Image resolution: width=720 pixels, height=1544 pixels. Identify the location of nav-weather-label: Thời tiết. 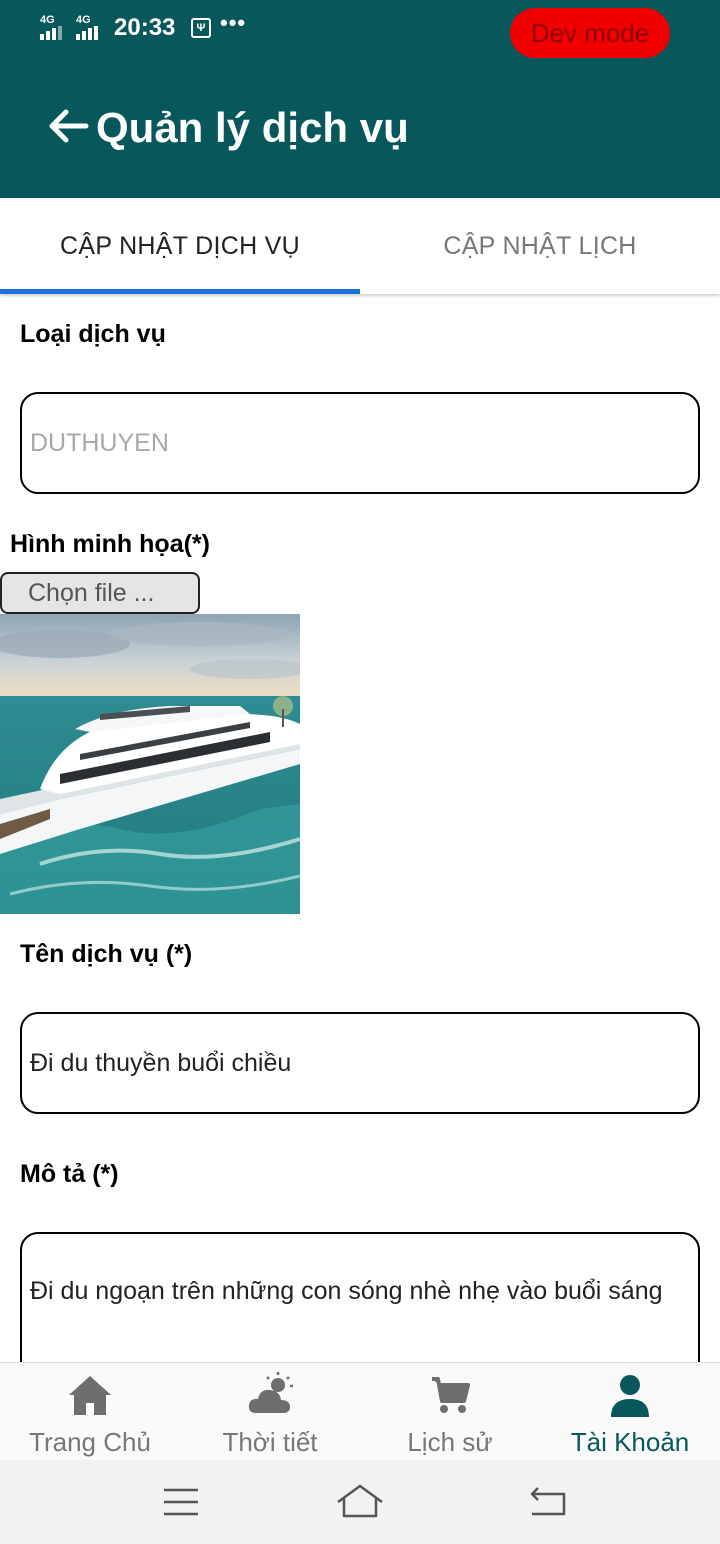
(270, 1442).